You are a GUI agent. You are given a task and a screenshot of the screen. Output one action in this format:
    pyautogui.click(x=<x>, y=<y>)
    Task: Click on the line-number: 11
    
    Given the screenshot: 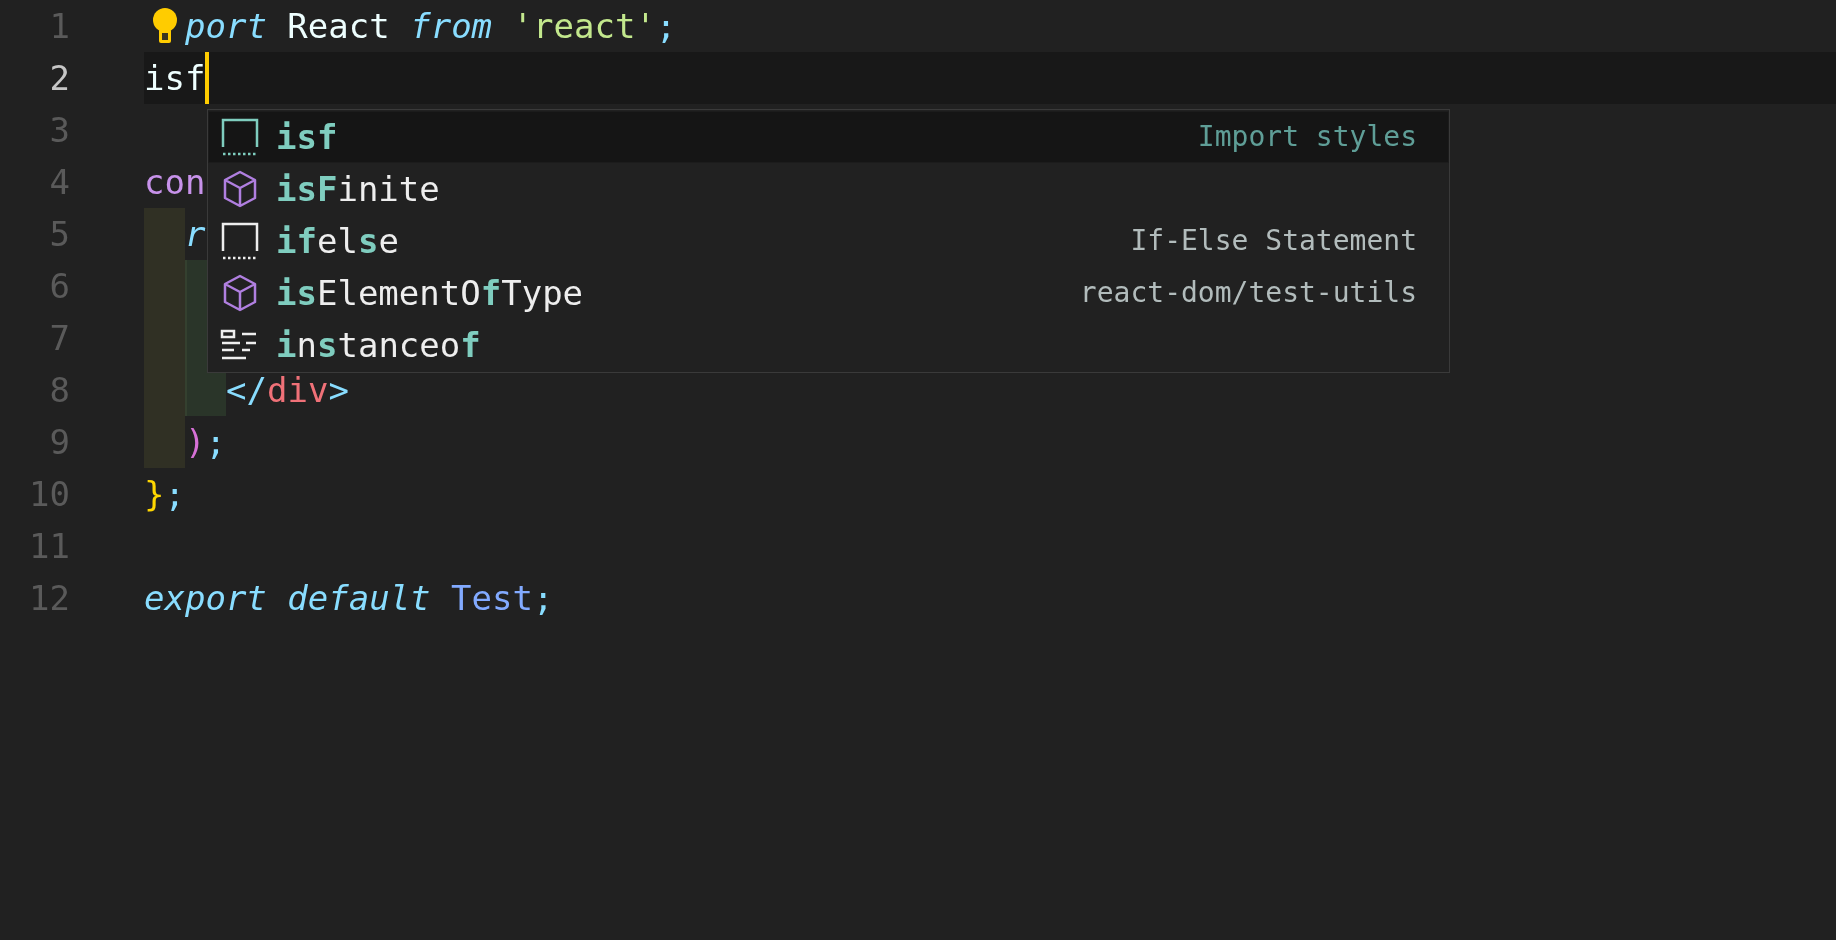 What is the action you would take?
    pyautogui.click(x=49, y=546)
    